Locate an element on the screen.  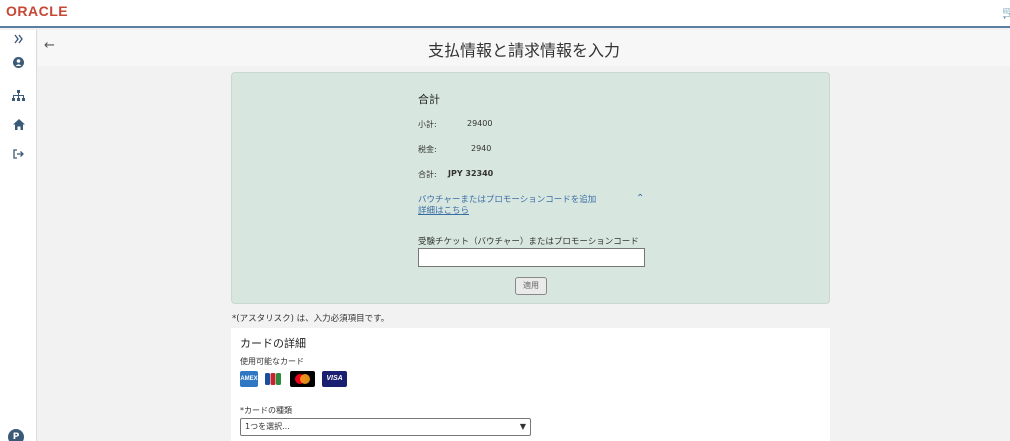
cart-icon: 🛒 is located at coordinates (1006, 12).